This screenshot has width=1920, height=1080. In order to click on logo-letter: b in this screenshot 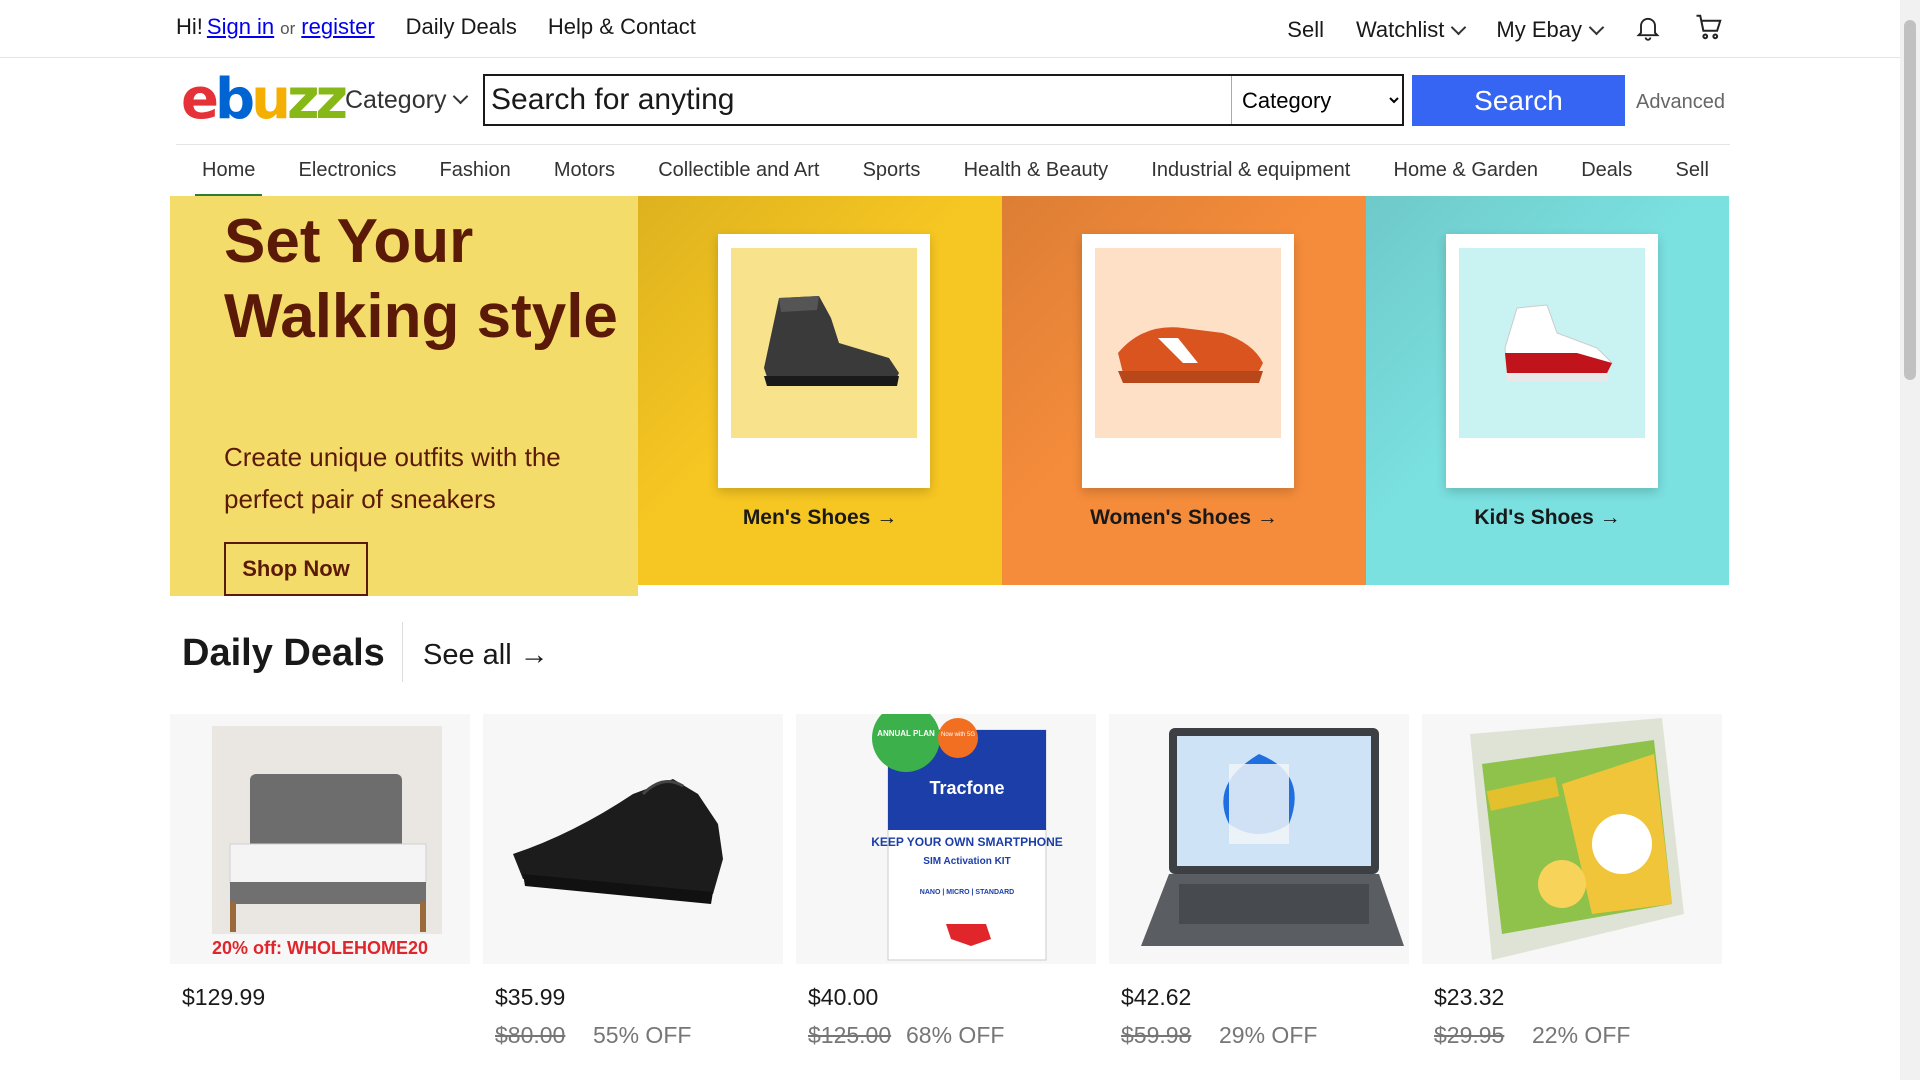, I will do `click(234, 99)`.